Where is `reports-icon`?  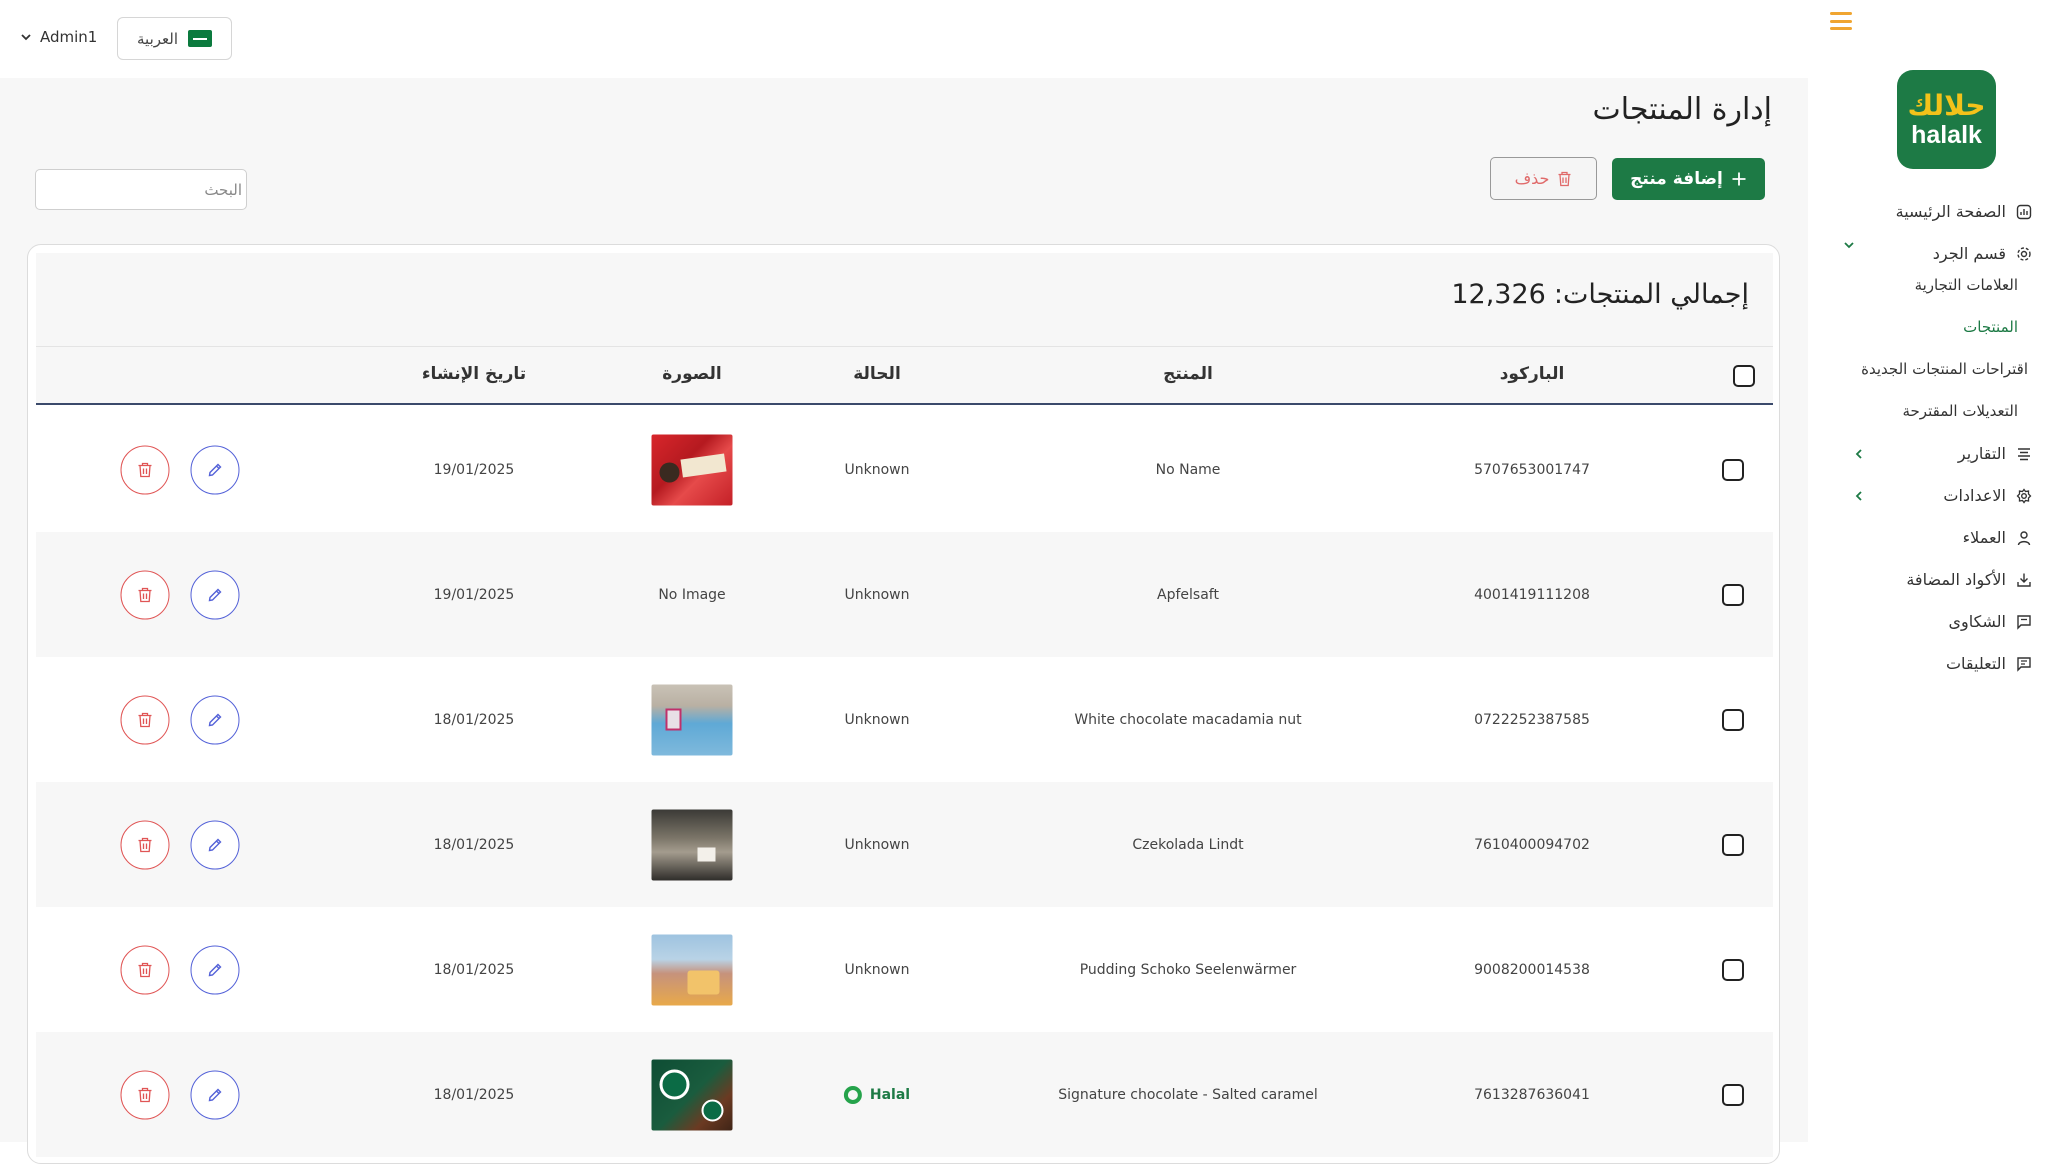 reports-icon is located at coordinates (2024, 453).